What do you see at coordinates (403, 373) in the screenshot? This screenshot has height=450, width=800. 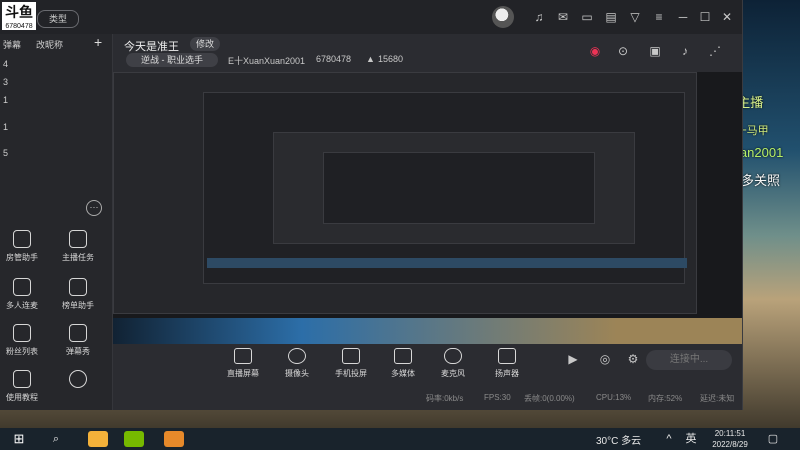 I see `toolbar-label: 多媒体` at bounding box center [403, 373].